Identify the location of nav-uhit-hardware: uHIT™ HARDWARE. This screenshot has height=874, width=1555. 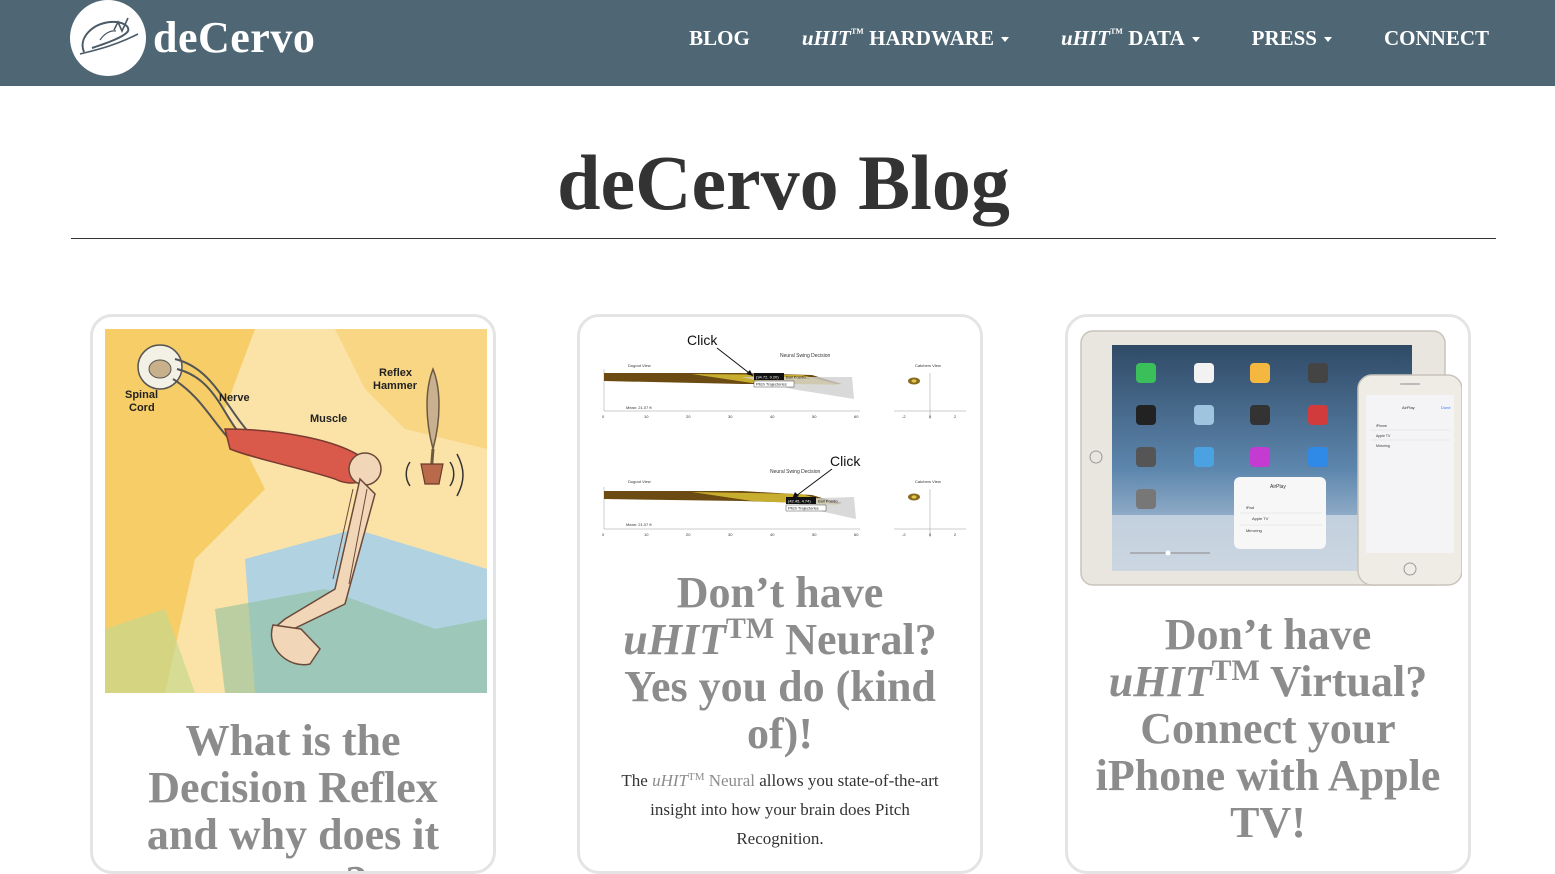
(905, 38).